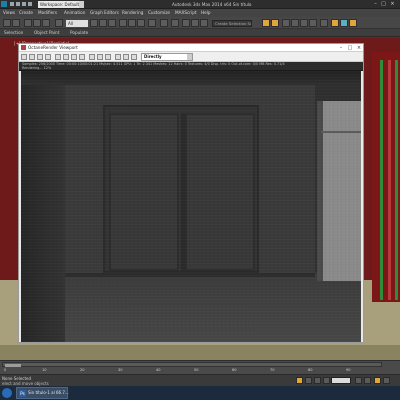  I want to click on set-key-icon, so click(308, 380).